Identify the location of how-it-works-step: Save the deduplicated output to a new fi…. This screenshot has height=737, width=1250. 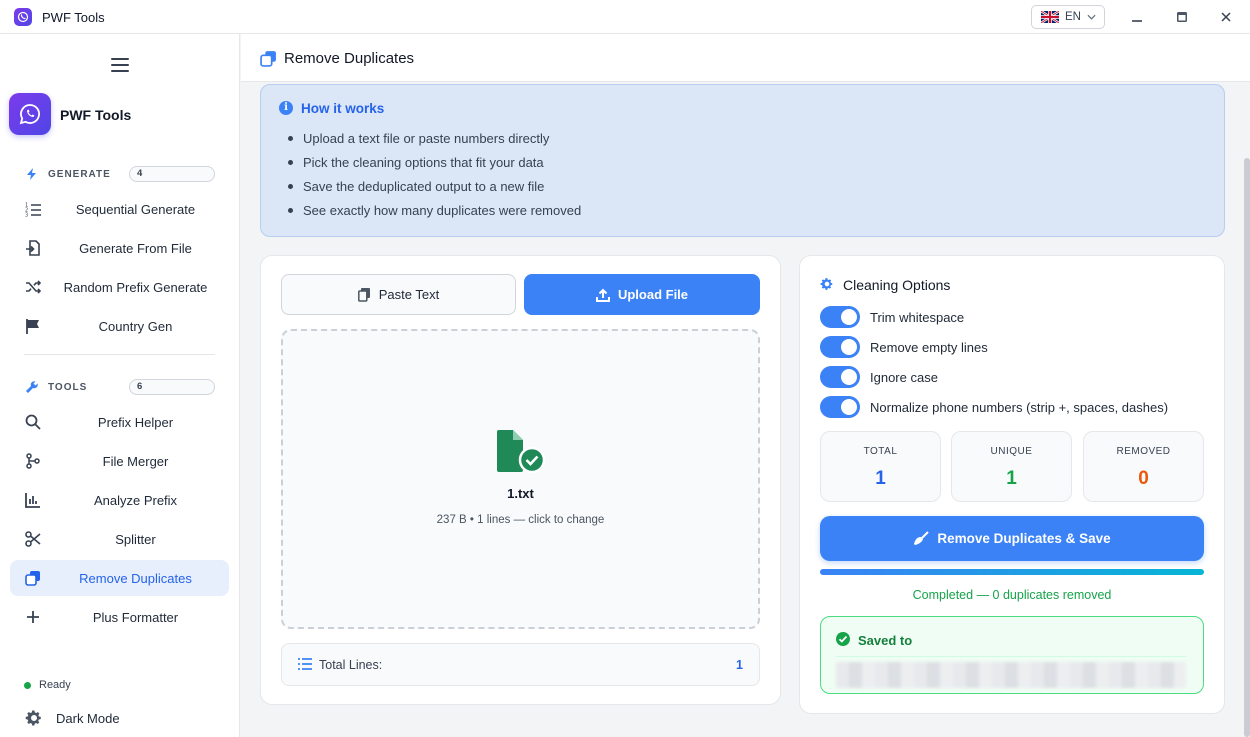
(424, 186).